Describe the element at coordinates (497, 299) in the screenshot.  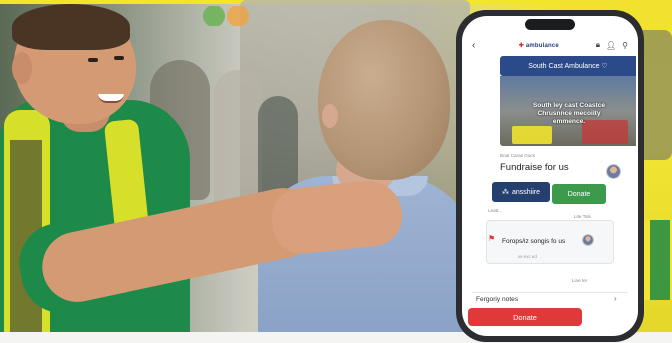
I see `emergency-row-label: Fergoriy notes` at that location.